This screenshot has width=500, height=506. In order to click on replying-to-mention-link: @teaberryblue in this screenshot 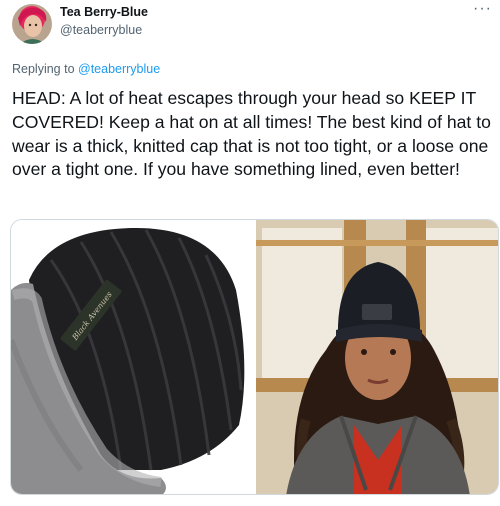, I will do `click(119, 69)`.